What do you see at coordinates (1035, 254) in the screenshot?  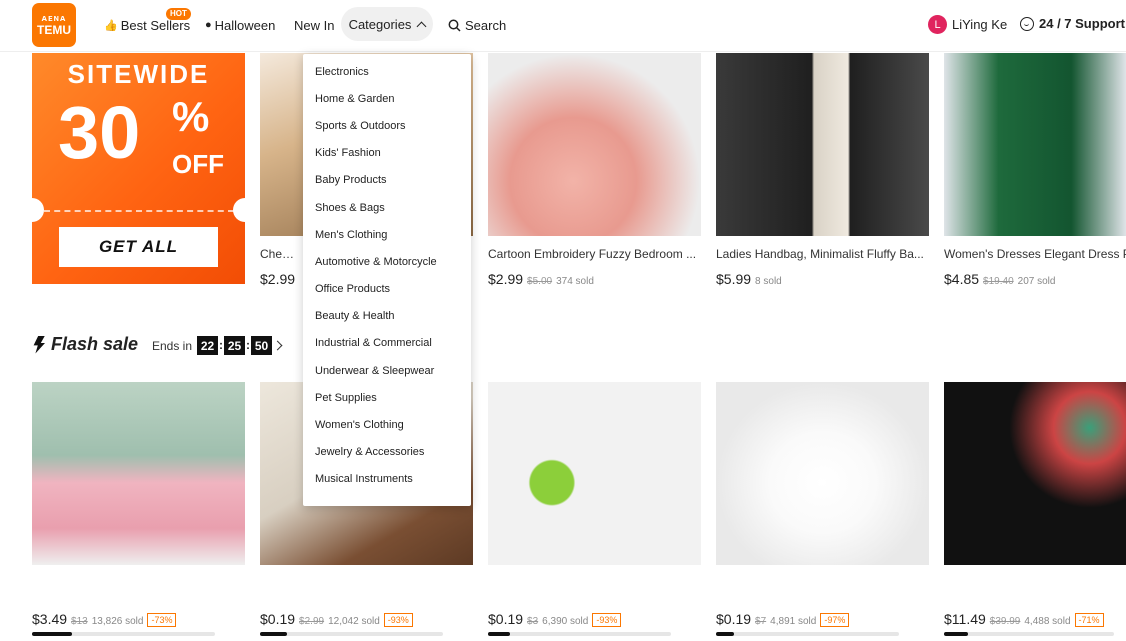 I see `product-title: Women's Dresses Elegant Dress Pl` at bounding box center [1035, 254].